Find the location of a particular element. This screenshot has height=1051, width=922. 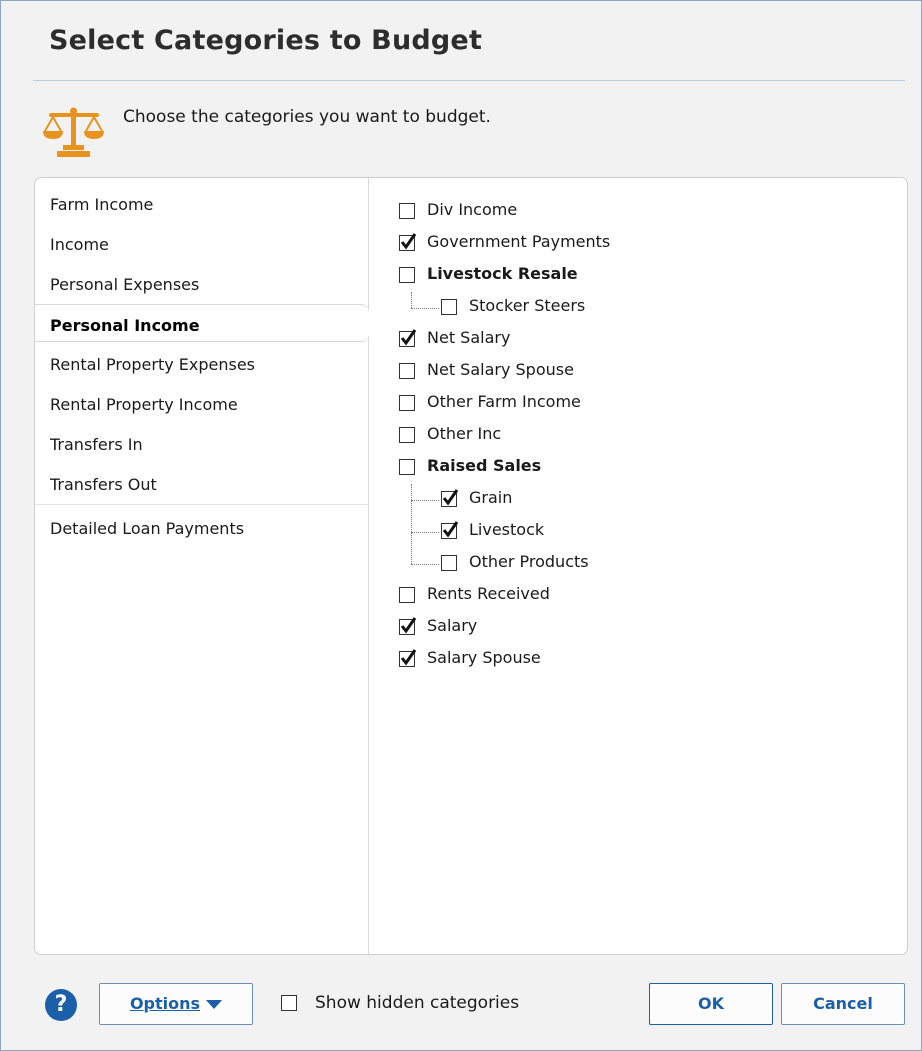

dialog-title: Select Categories to Budget is located at coordinates (266, 40).